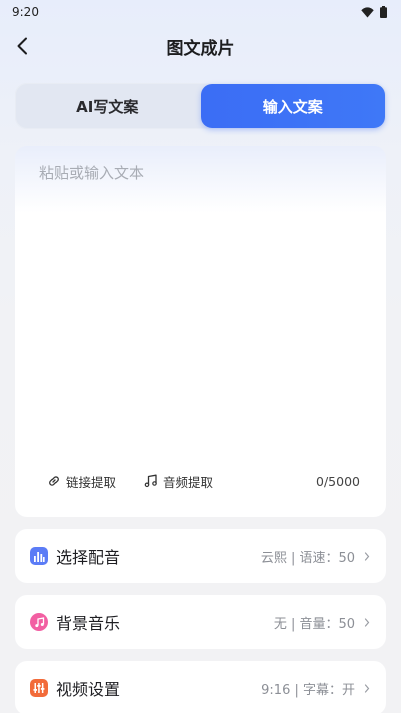 The image size is (401, 713). I want to click on tab-input-text: 输入文案, so click(292, 106).